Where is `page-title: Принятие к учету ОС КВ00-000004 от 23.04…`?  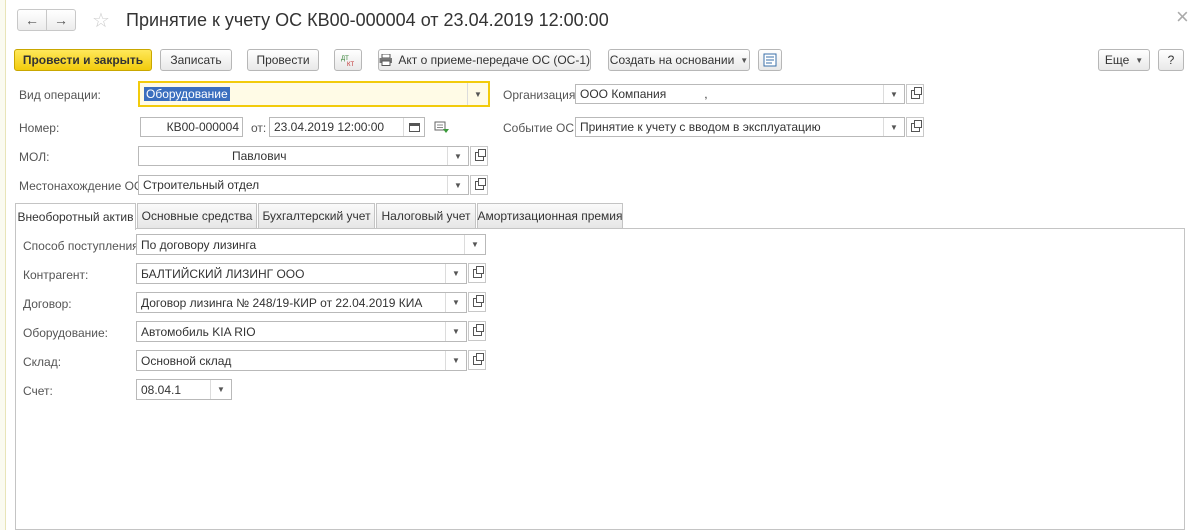
page-title: Принятие к учету ОС КВ00-000004 от 23.04… is located at coordinates (367, 20).